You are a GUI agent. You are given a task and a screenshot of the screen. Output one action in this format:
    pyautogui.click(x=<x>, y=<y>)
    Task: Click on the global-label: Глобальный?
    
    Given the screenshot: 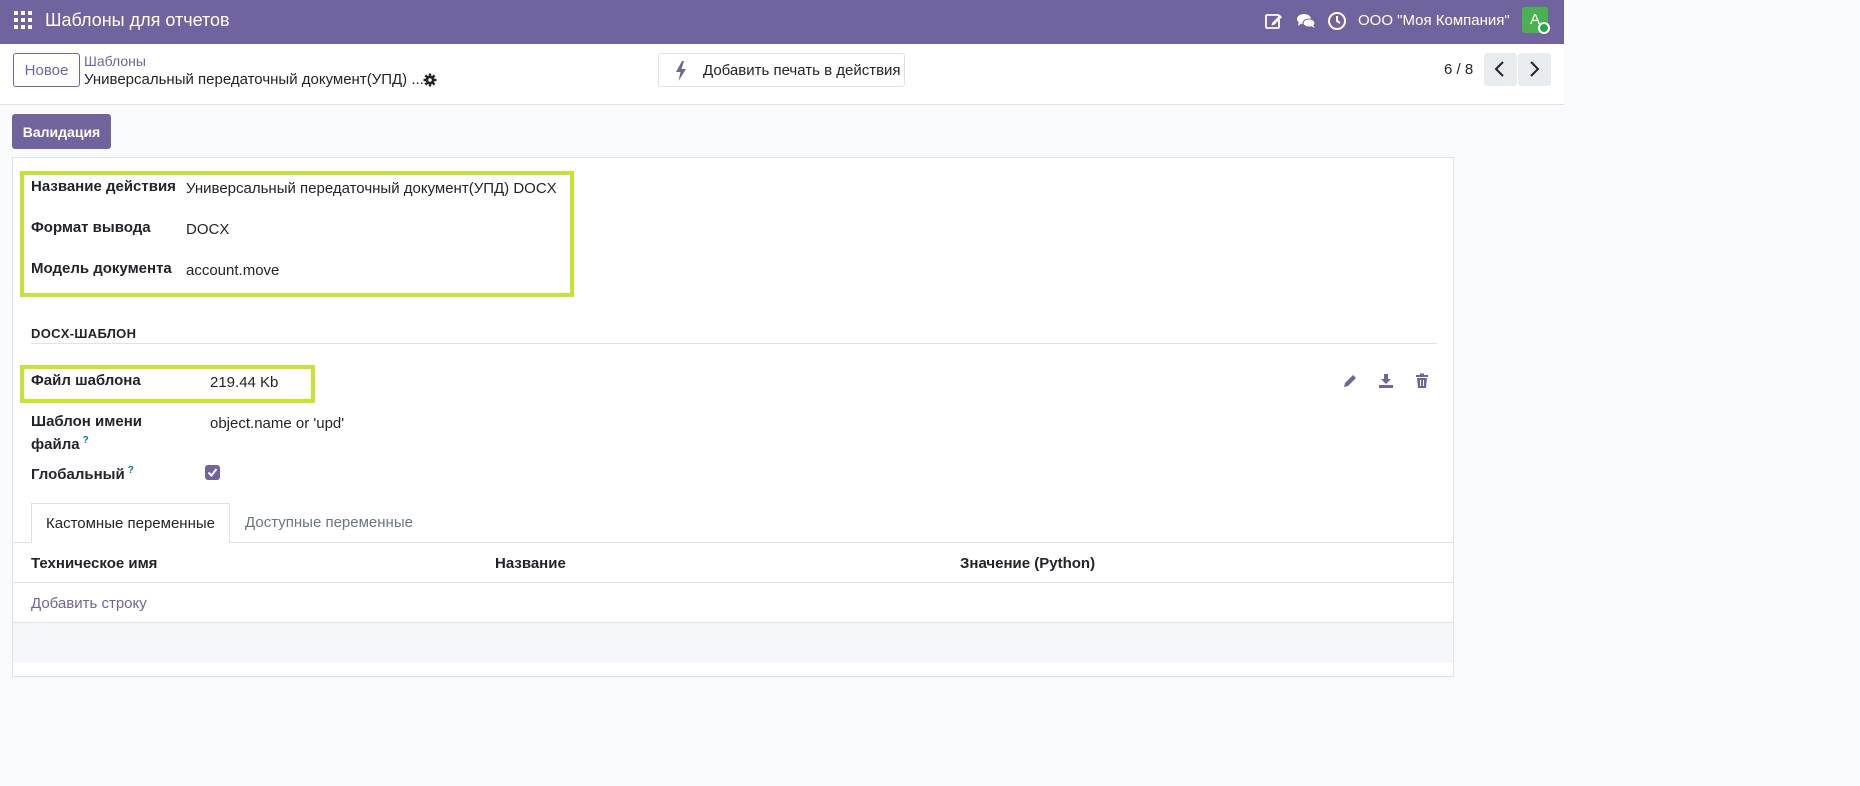 What is the action you would take?
    pyautogui.click(x=82, y=474)
    